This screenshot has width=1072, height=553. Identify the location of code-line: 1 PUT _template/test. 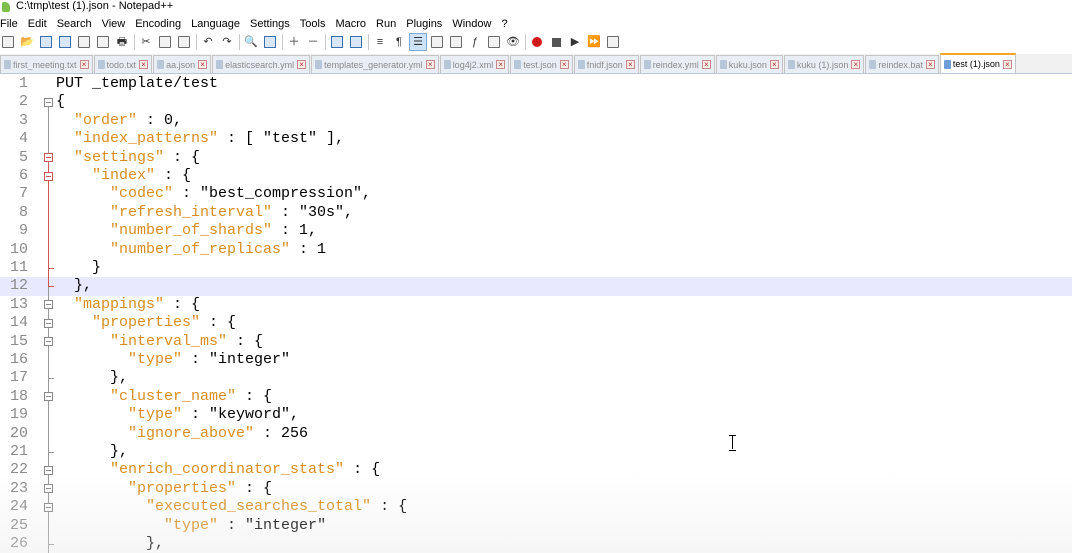
(536, 84).